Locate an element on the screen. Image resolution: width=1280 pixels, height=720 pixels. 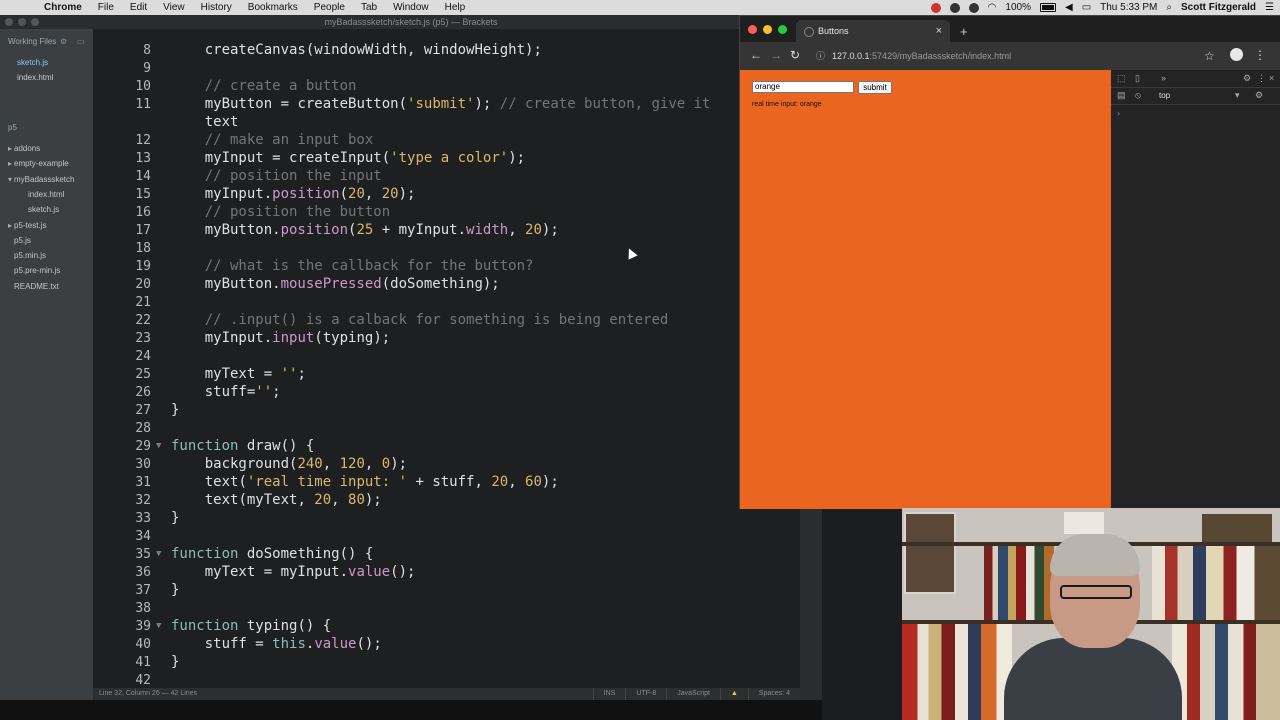
insert-mode: INS is located at coordinates (609, 694).